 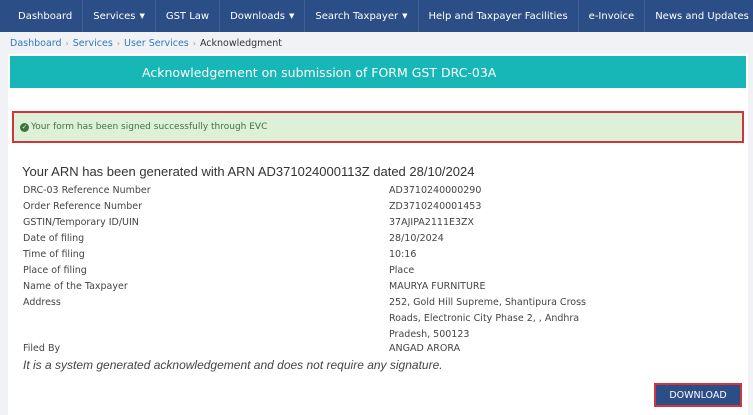 I want to click on nav-news-updates: News and Updates, so click(x=699, y=16).